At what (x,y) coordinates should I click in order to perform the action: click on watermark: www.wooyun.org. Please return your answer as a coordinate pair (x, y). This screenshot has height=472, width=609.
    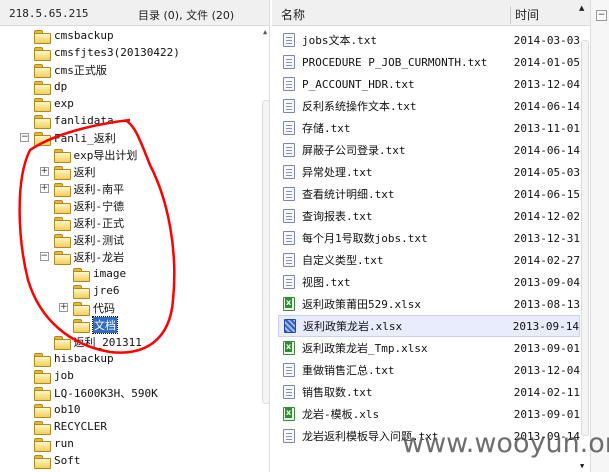
    Looking at the image, I should click on (505, 443).